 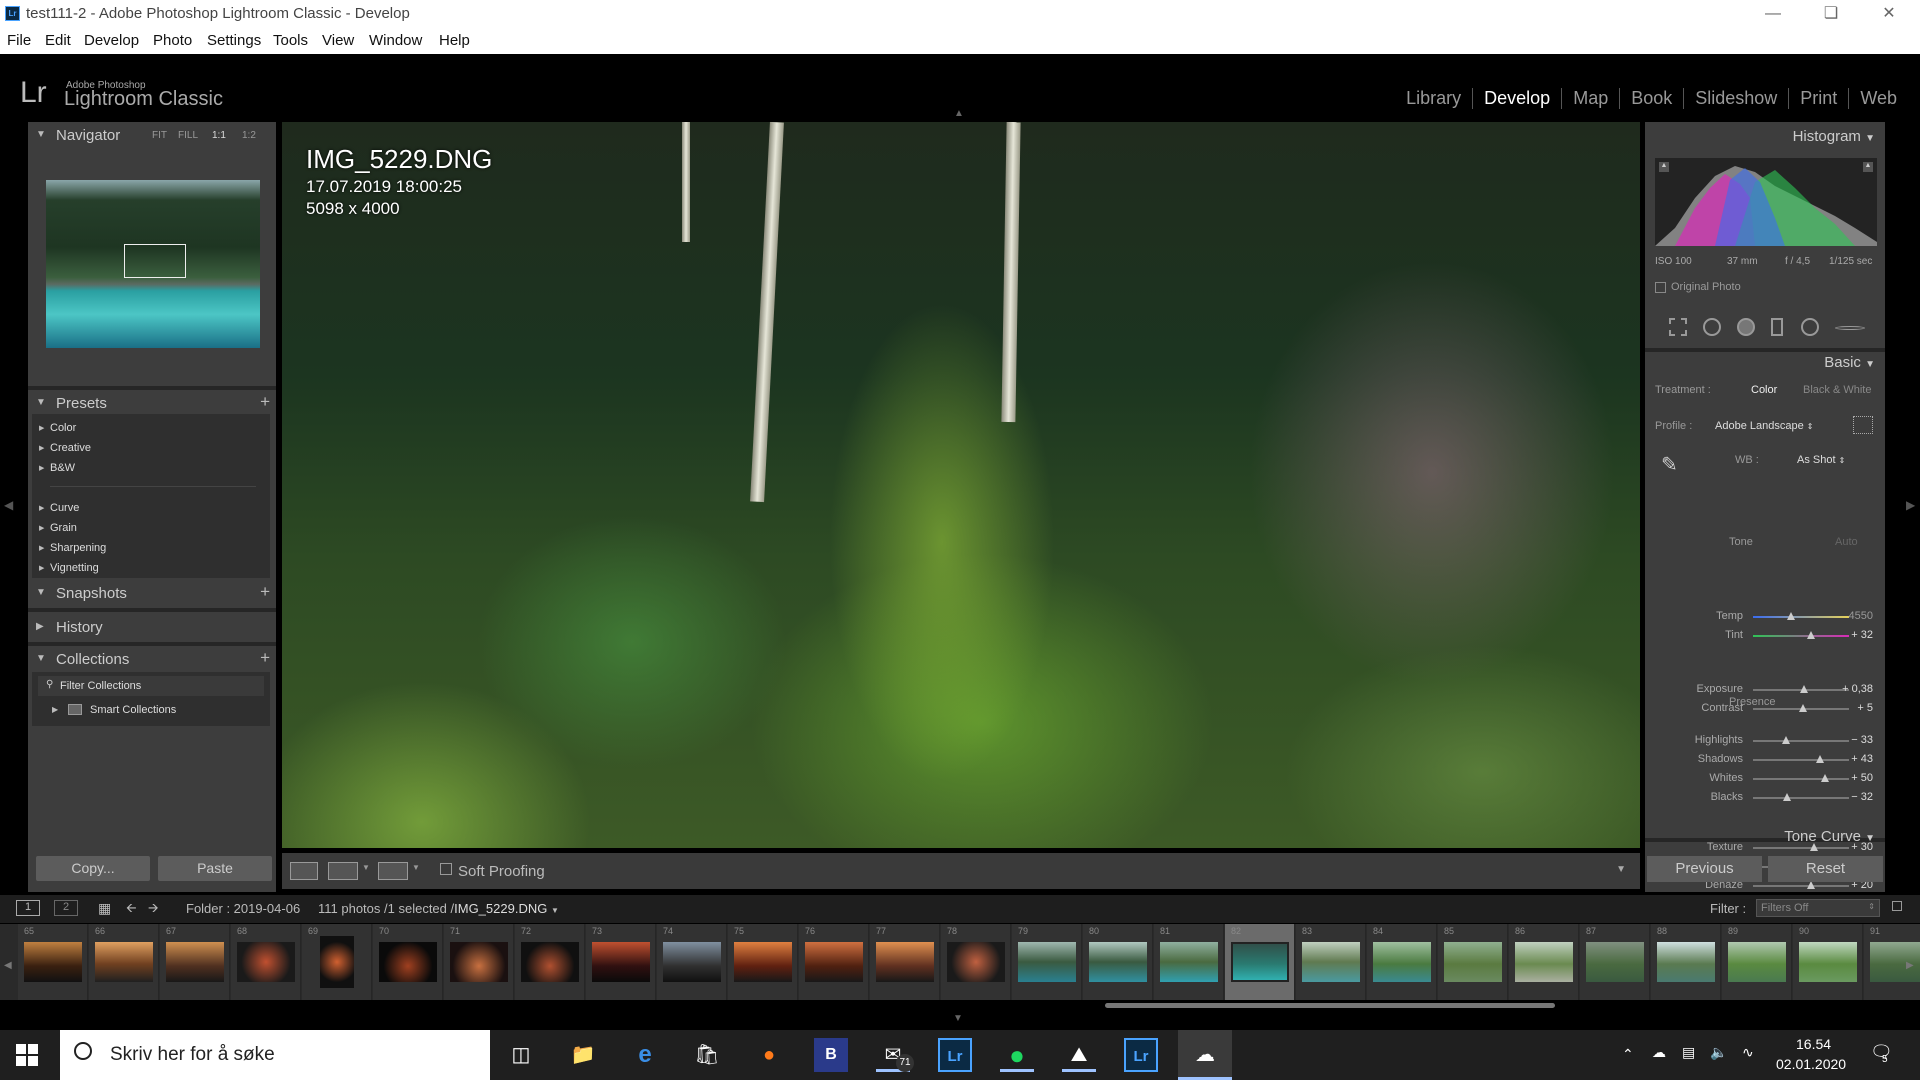 What do you see at coordinates (1746, 327) in the screenshot?
I see `redeye-icon` at bounding box center [1746, 327].